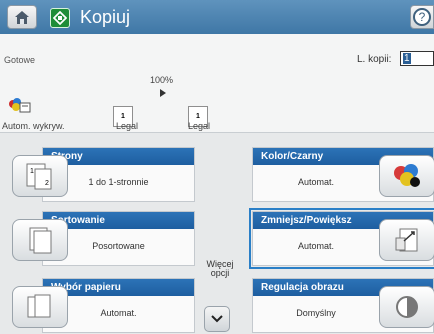 The image size is (434, 334). I want to click on copies-label: L. kopii:, so click(374, 59).